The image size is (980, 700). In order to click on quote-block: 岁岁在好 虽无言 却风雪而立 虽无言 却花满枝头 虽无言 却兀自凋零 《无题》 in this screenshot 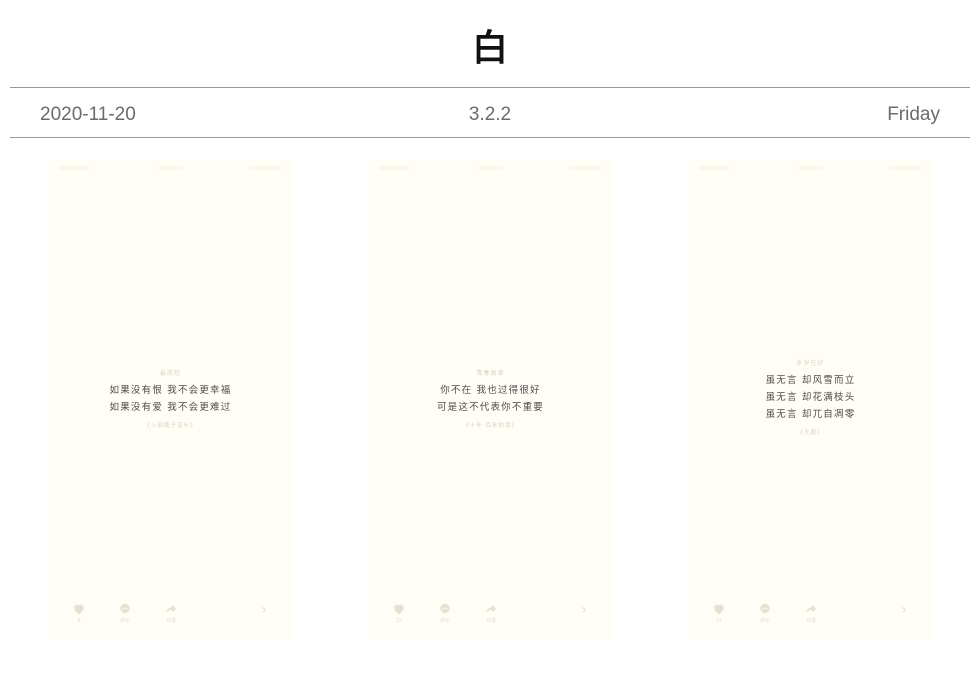, I will do `click(810, 397)`.